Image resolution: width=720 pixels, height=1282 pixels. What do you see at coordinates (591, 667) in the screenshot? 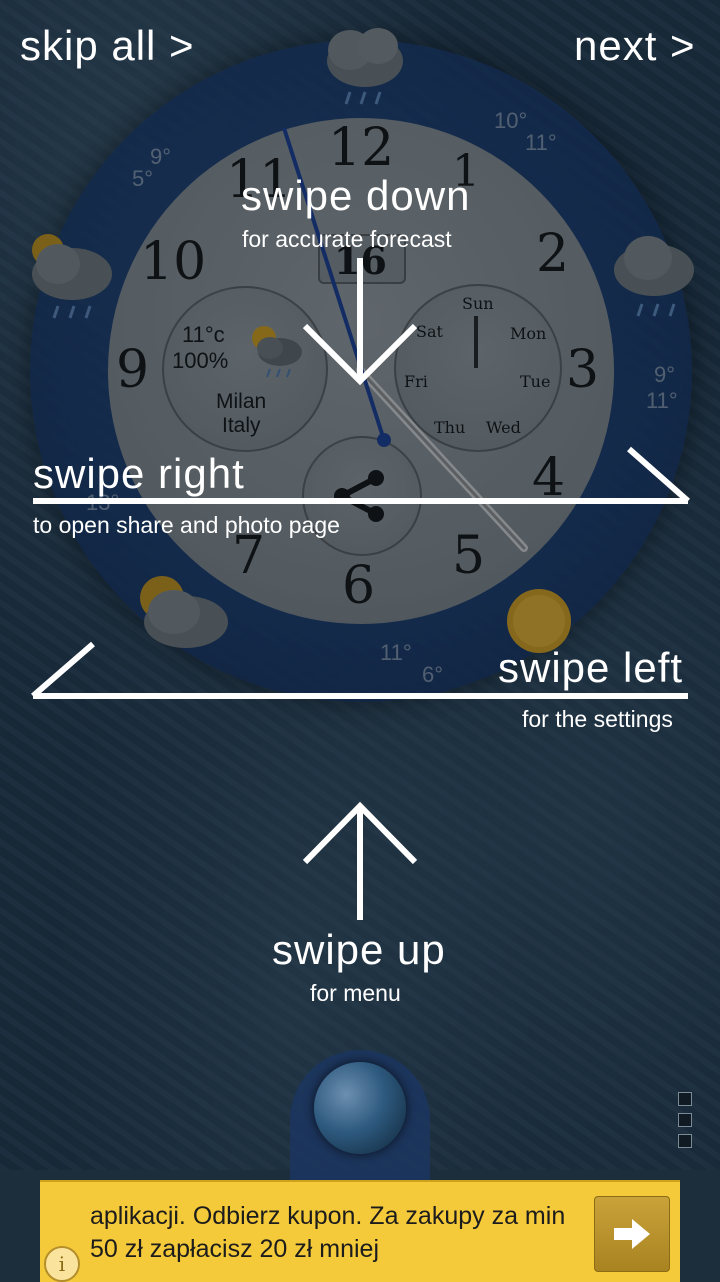
I see `swipe-left-title: swipe left` at bounding box center [591, 667].